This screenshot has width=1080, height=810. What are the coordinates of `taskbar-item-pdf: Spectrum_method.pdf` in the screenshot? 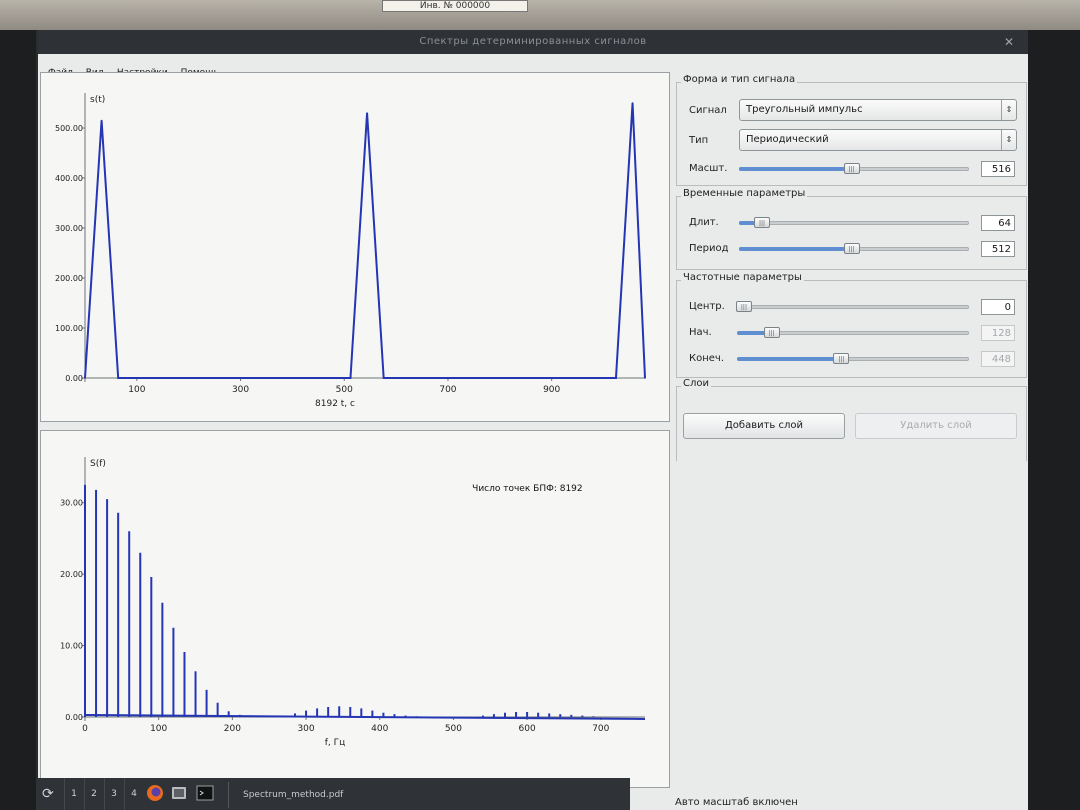 It's located at (328, 795).